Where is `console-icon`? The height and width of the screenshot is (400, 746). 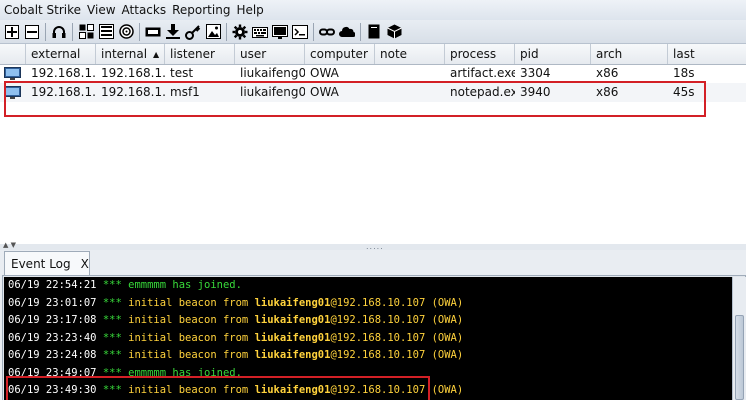 console-icon is located at coordinates (300, 32).